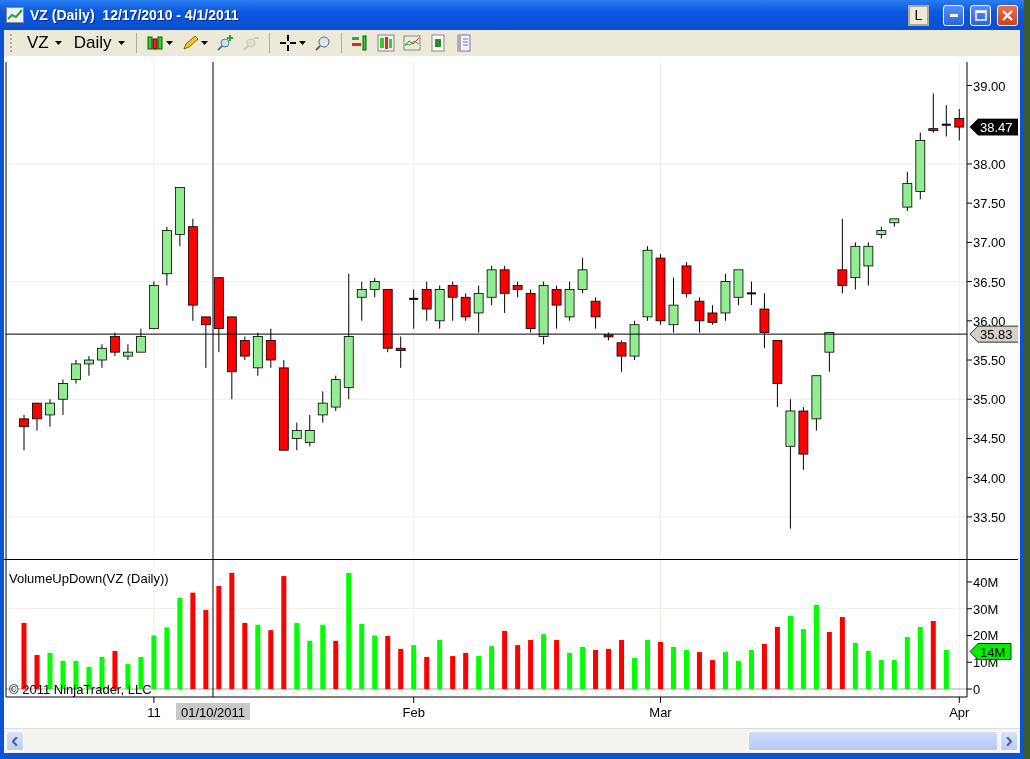  I want to click on zoom-in-icon, so click(224, 43).